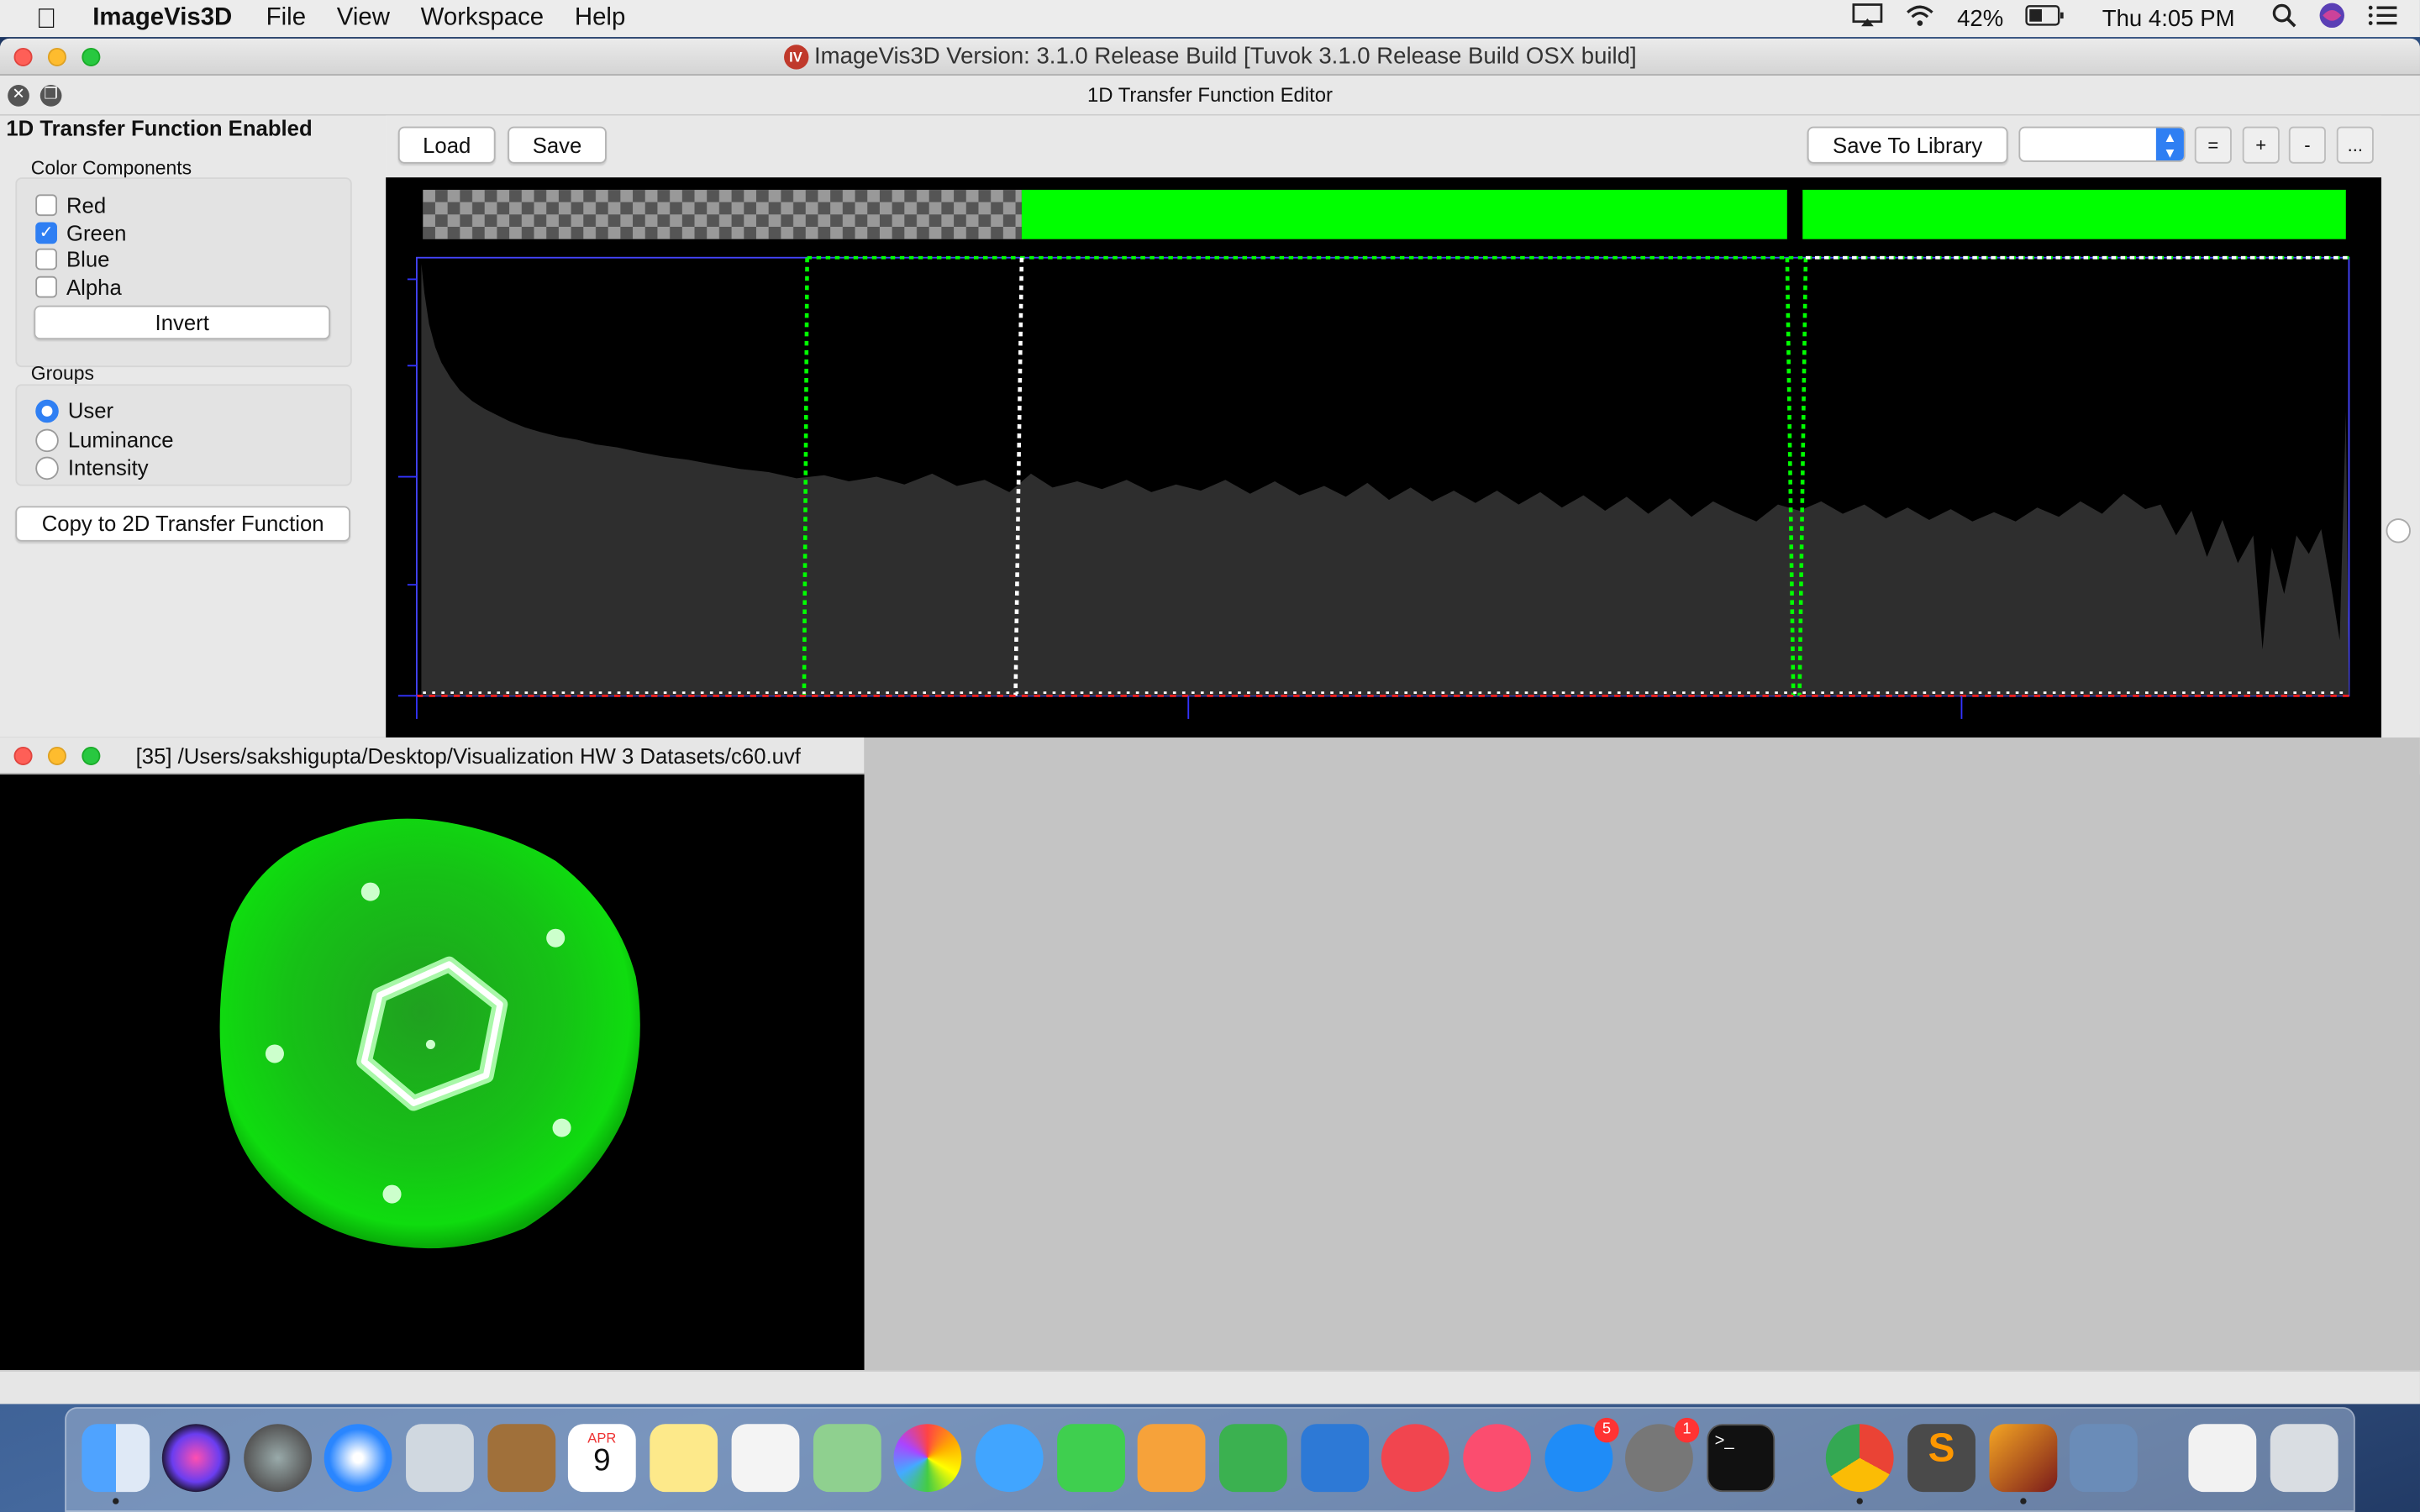  What do you see at coordinates (2222, 1458) in the screenshot?
I see `document-icon` at bounding box center [2222, 1458].